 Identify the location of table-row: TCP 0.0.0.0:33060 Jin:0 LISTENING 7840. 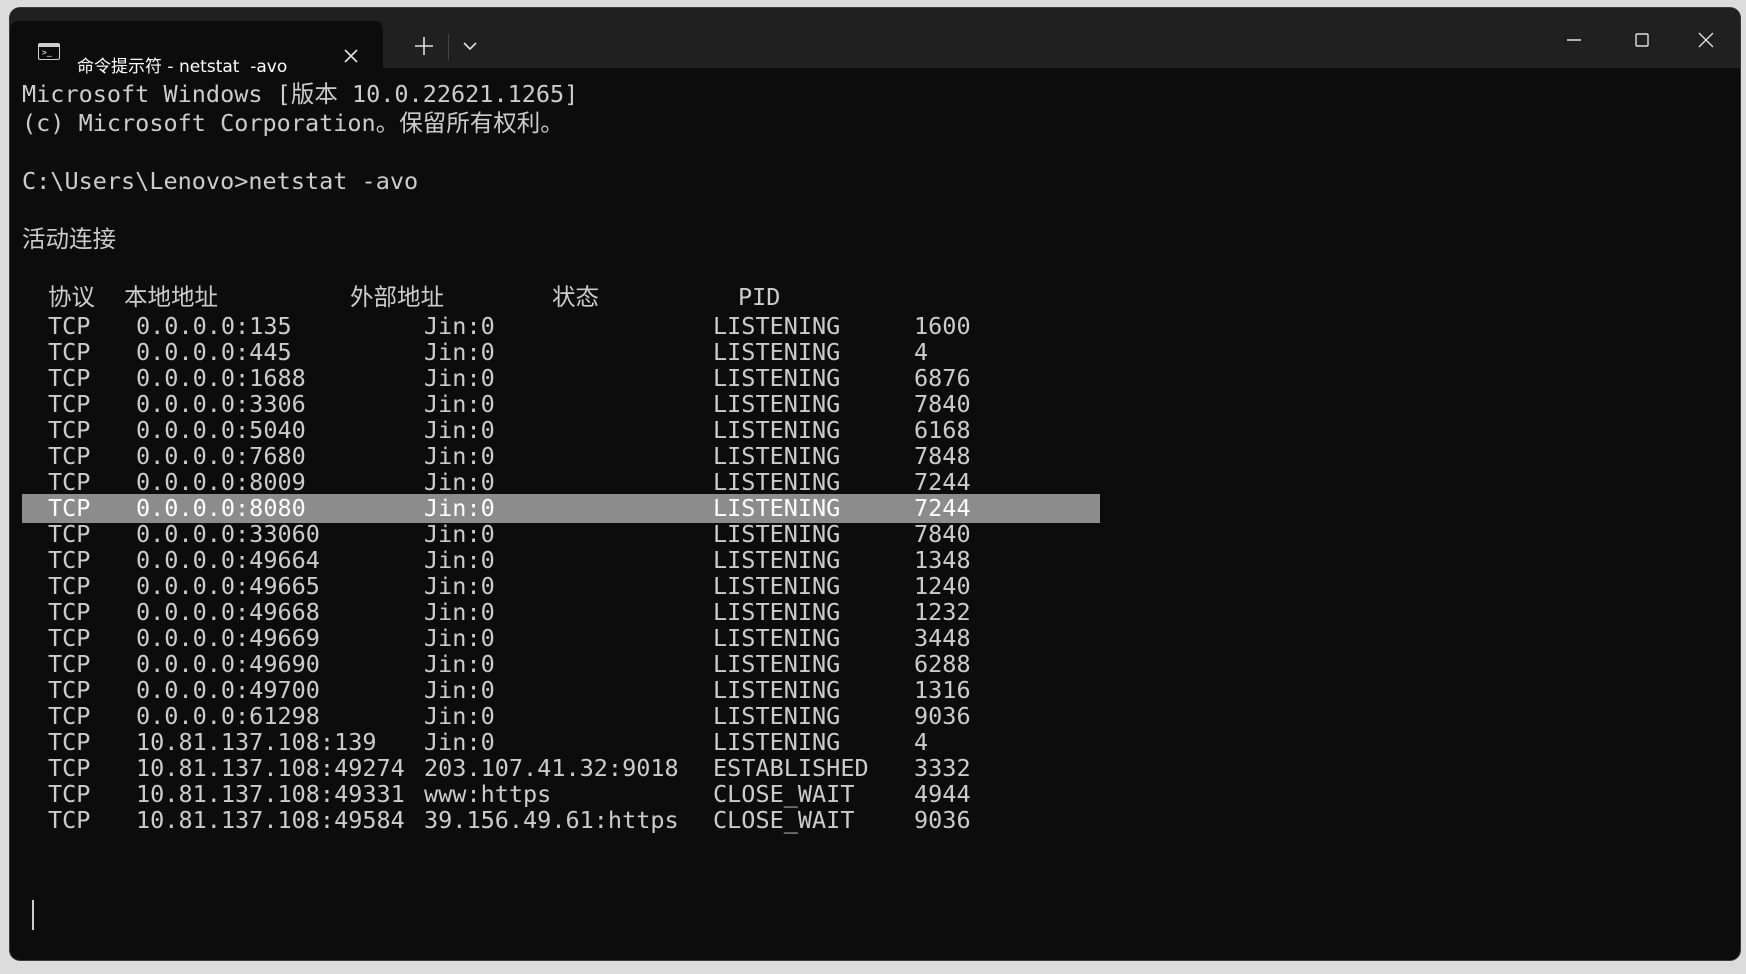
(561, 534).